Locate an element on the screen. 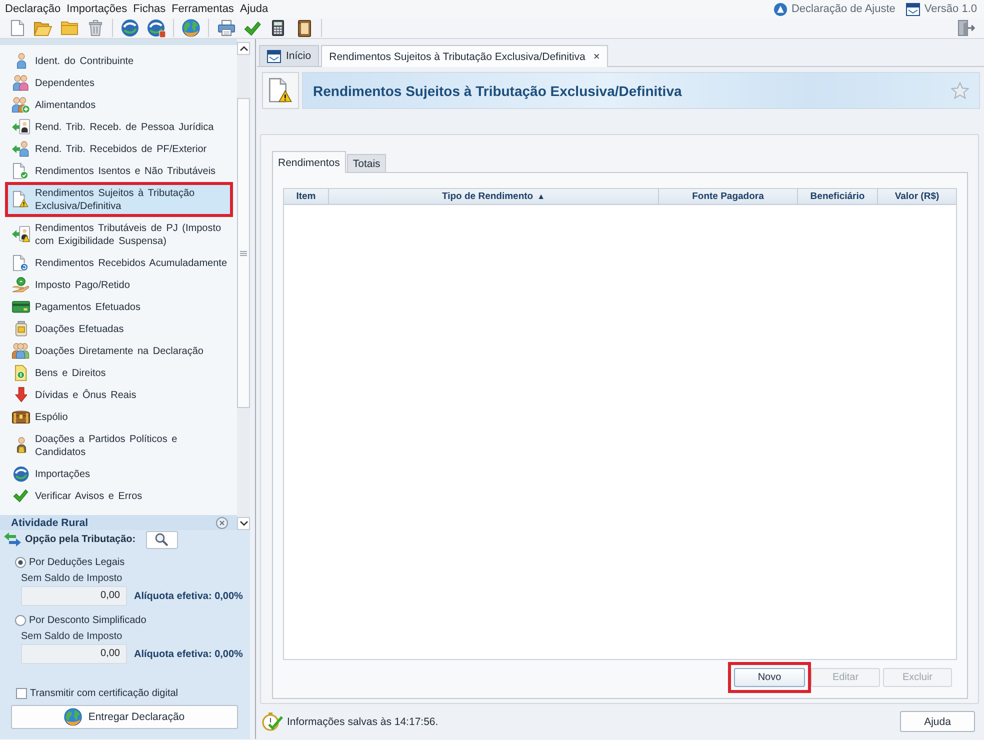 This screenshot has width=984, height=740. nav-item: Doações Efetuadas is located at coordinates (118, 329).